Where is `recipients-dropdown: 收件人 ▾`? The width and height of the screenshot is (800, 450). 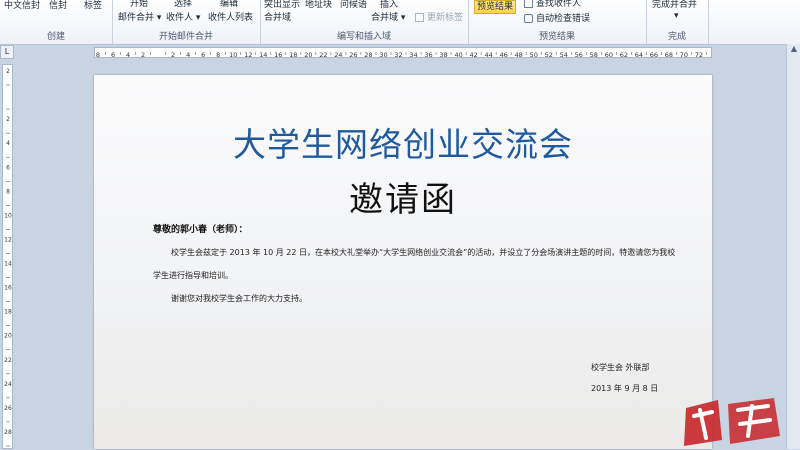
recipients-dropdown: 收件人 ▾ is located at coordinates (183, 16).